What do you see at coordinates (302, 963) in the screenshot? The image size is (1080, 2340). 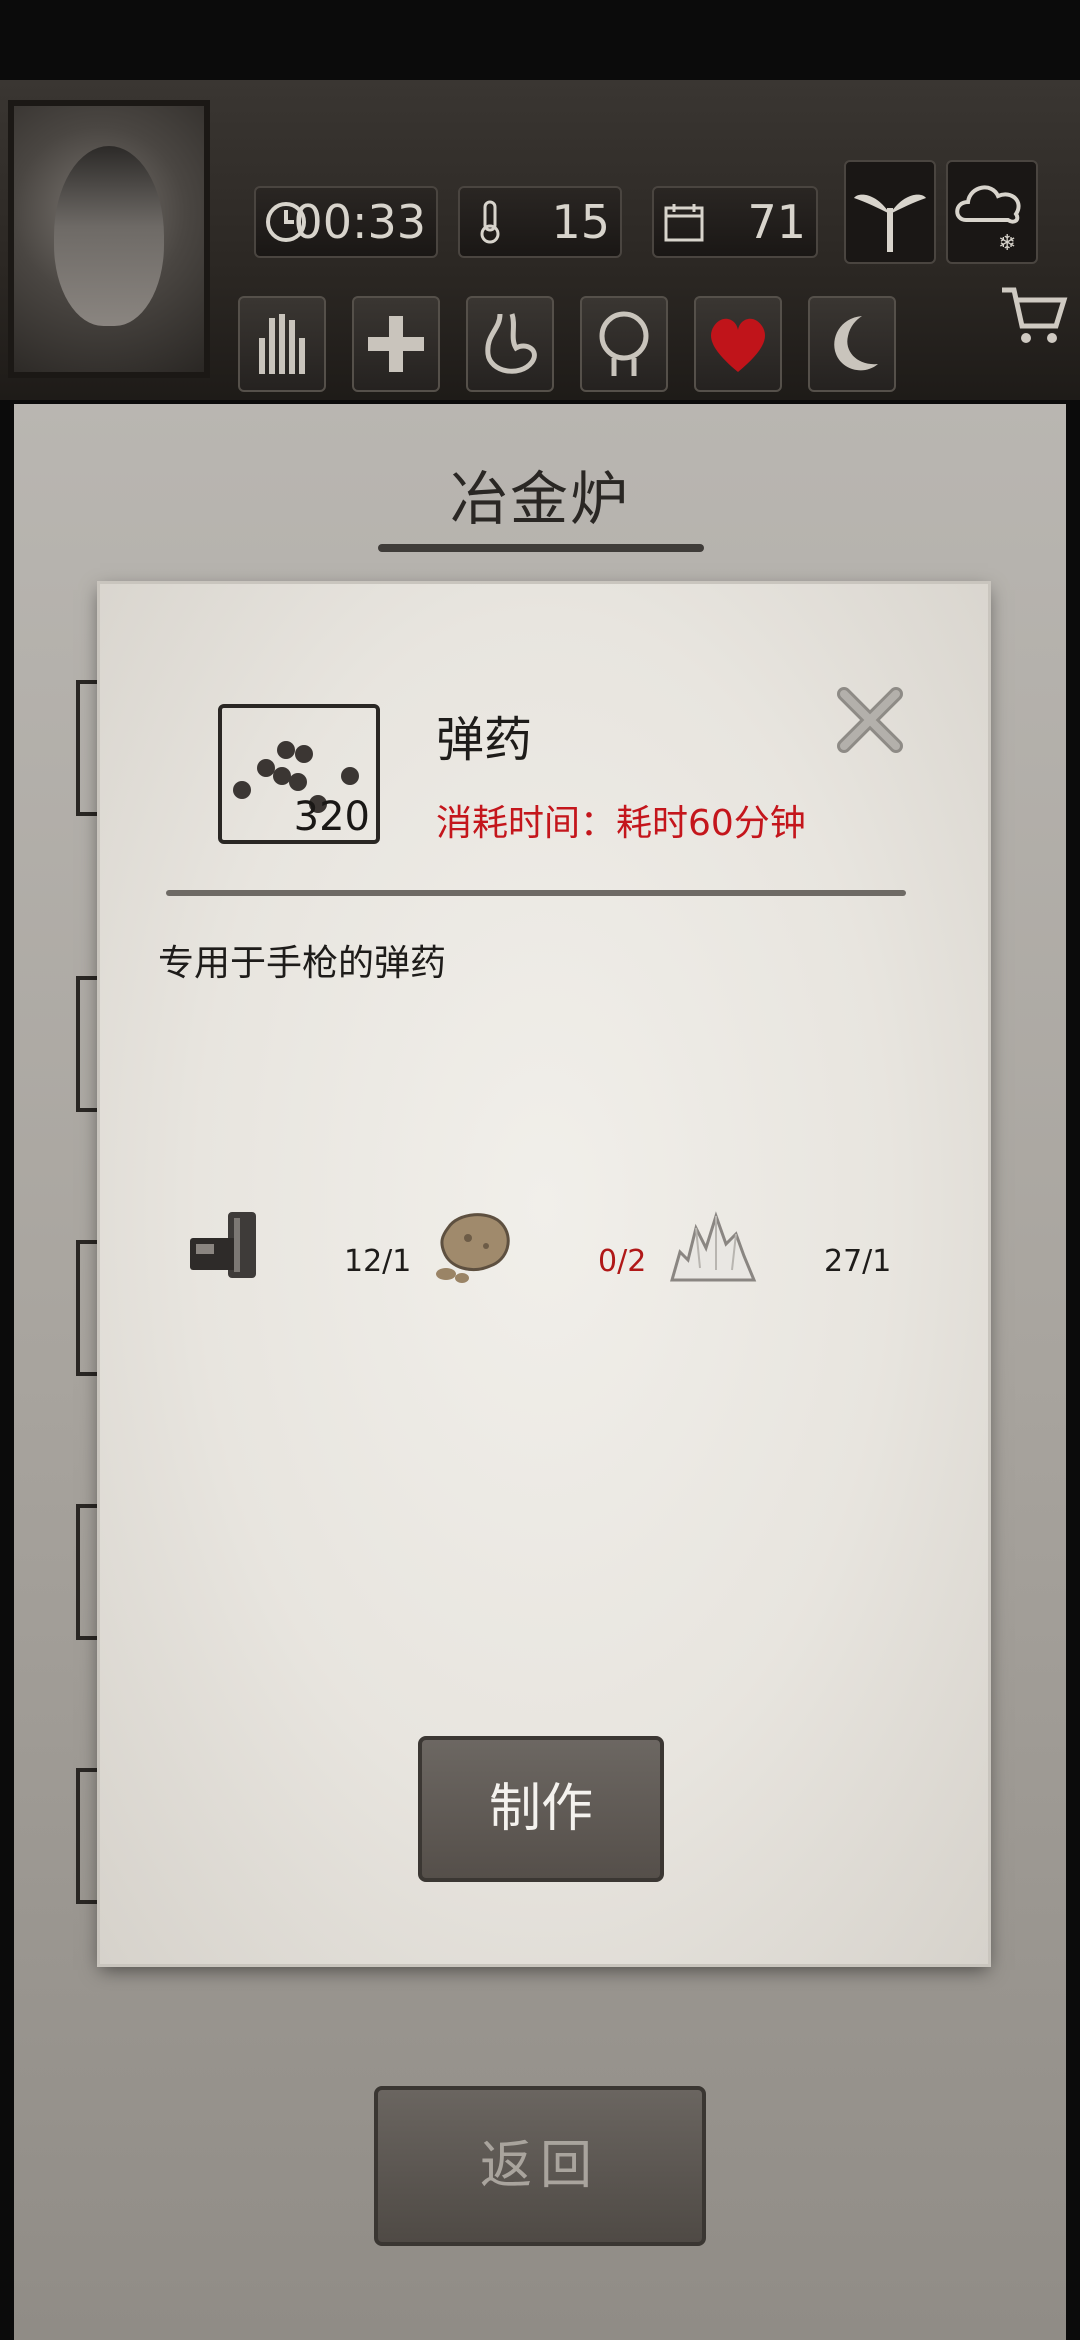 I see `item-description: 专用于手枪的弹药` at bounding box center [302, 963].